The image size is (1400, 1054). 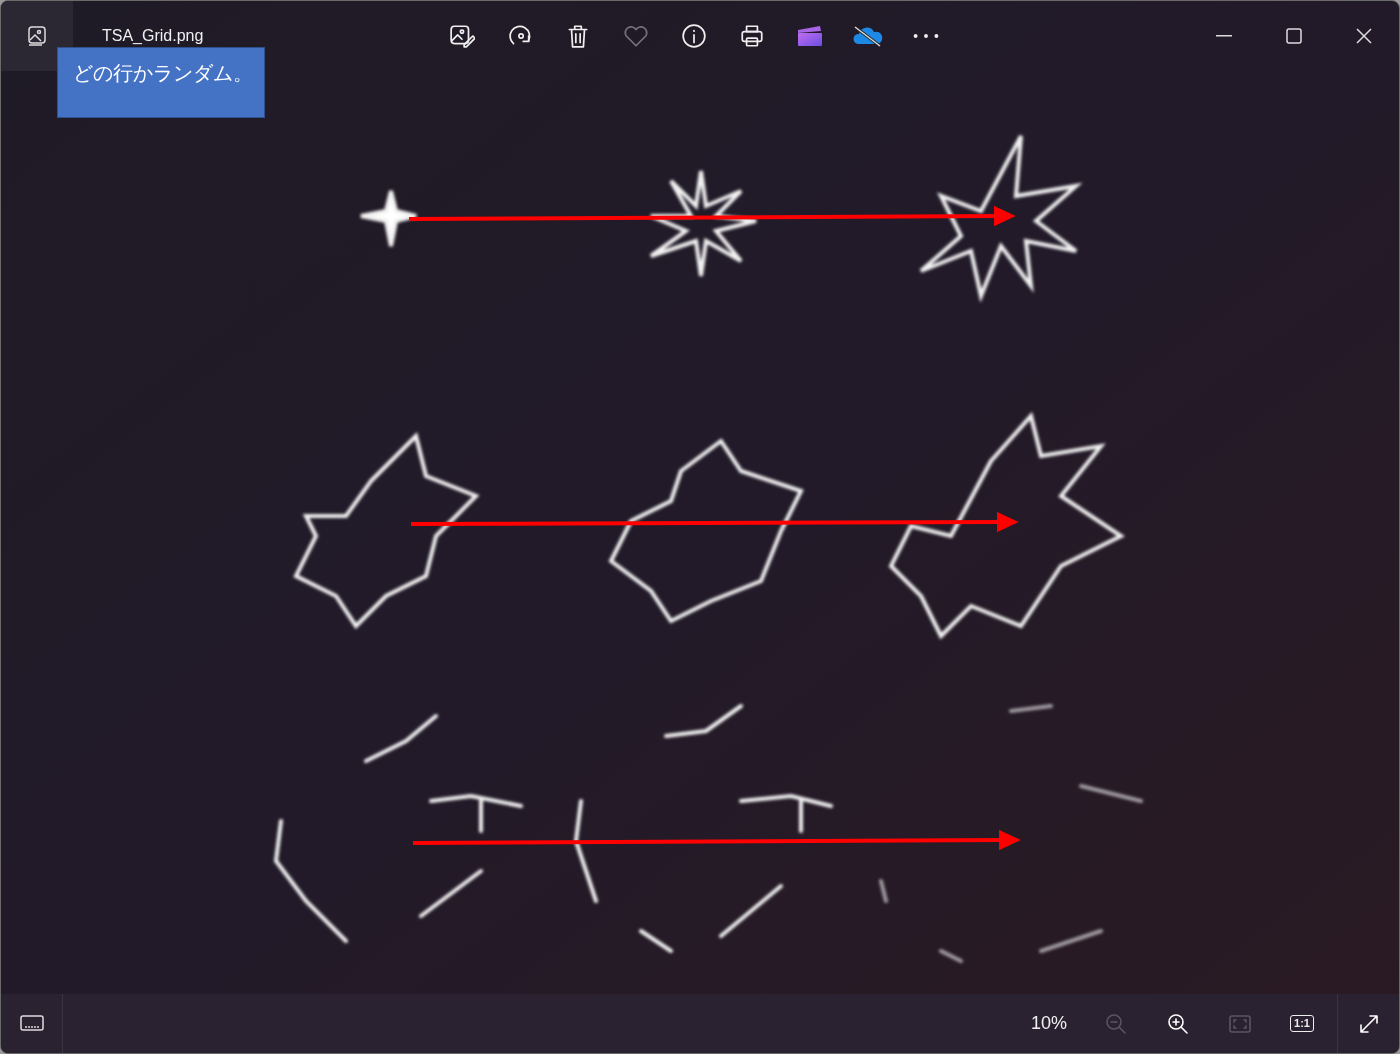 What do you see at coordinates (1294, 36) in the screenshot?
I see `maximize-icon` at bounding box center [1294, 36].